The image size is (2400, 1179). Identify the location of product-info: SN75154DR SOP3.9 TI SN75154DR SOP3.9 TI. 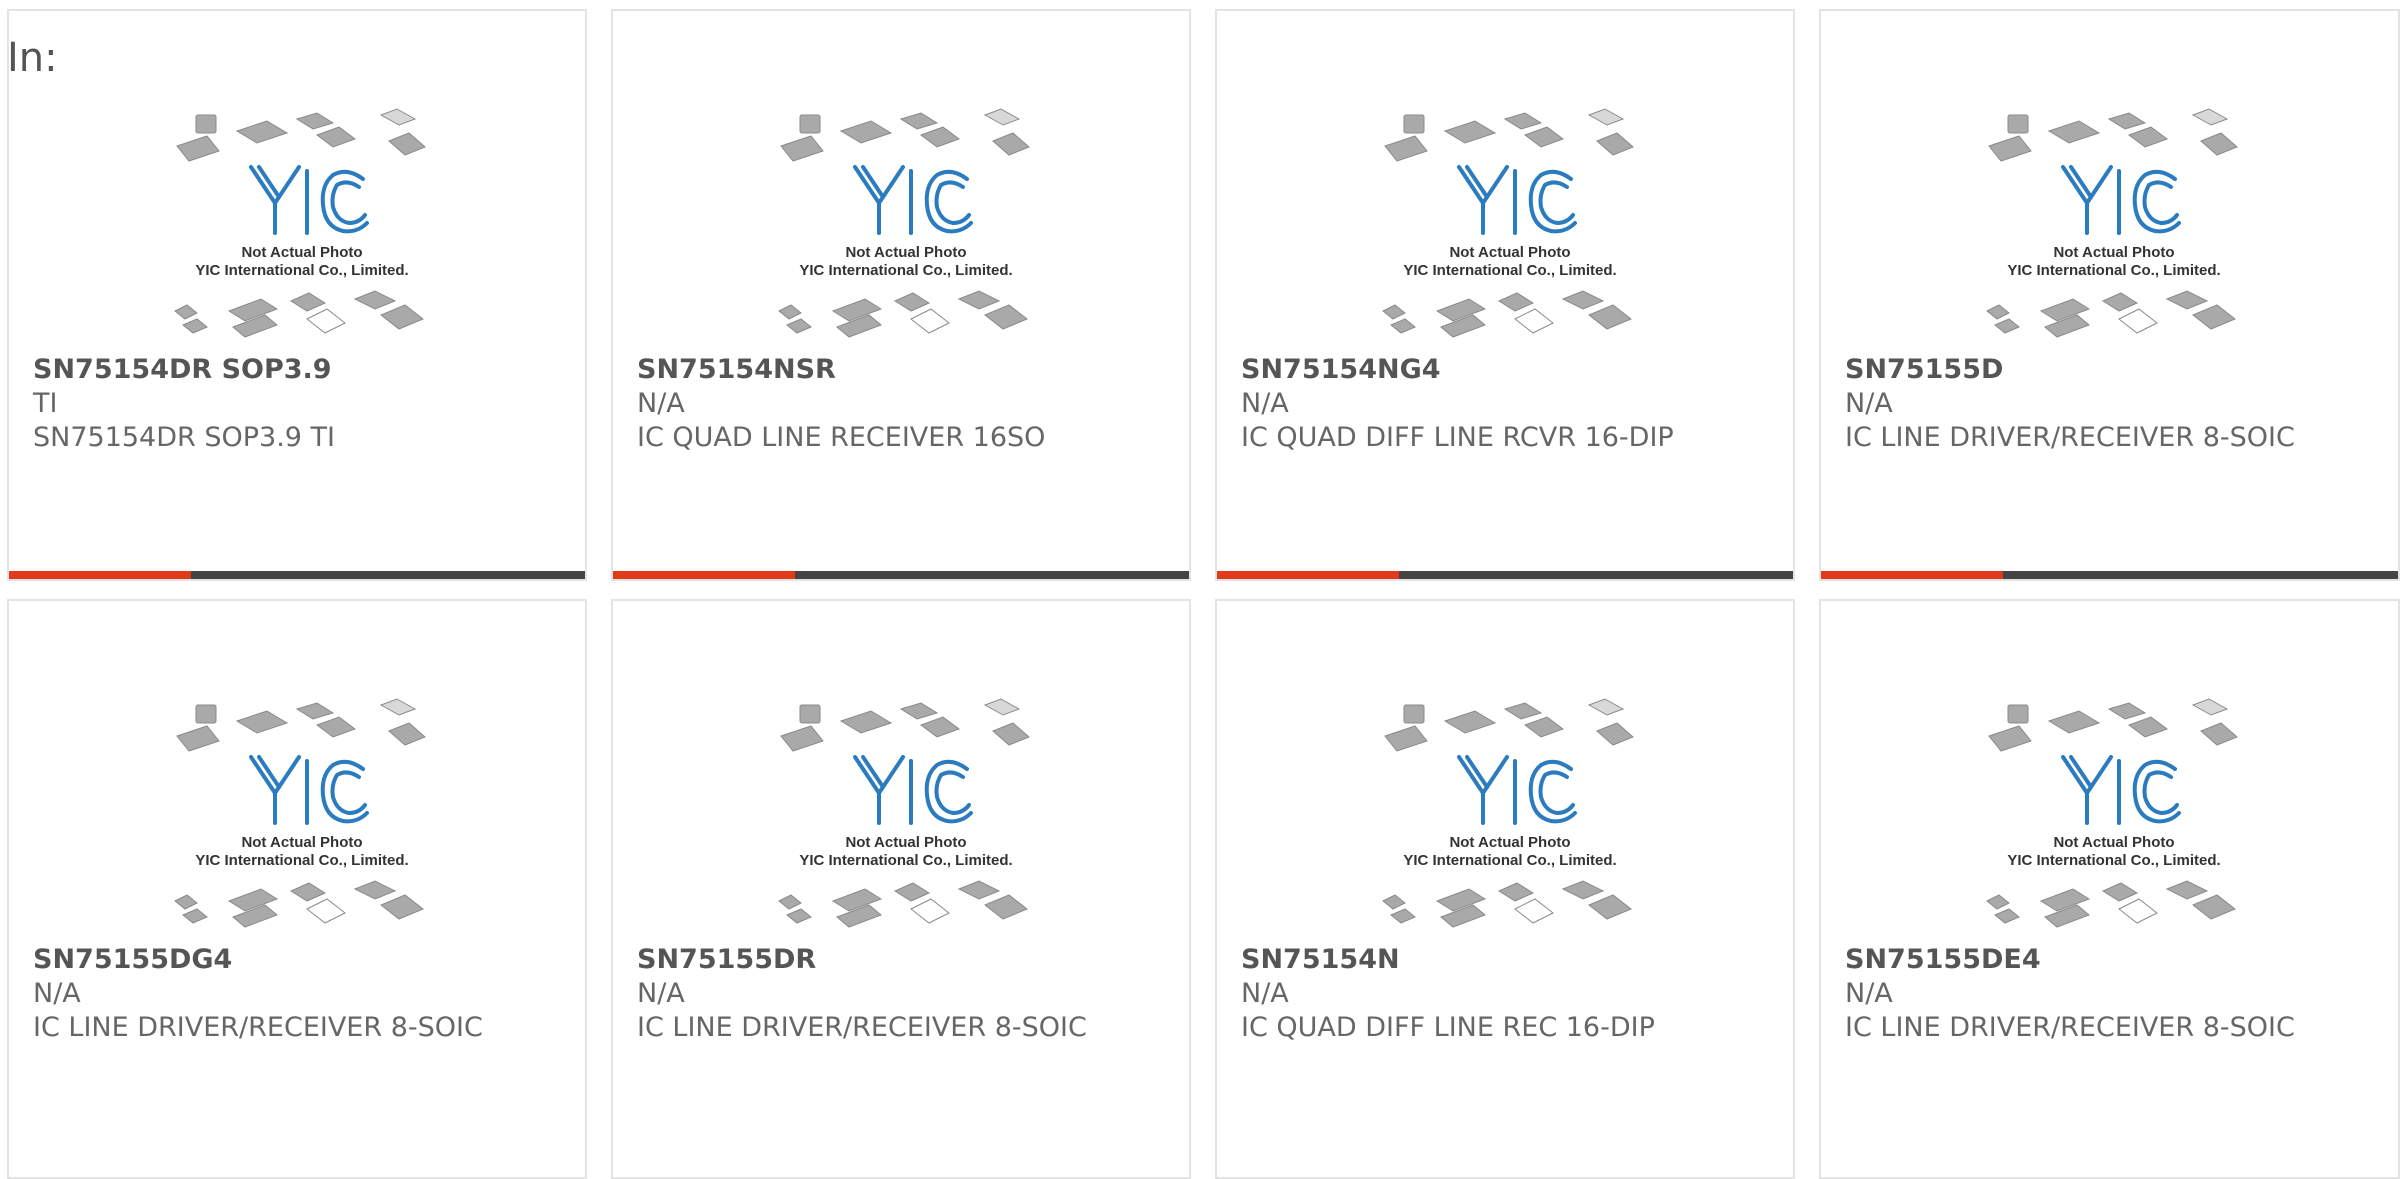
(258, 404).